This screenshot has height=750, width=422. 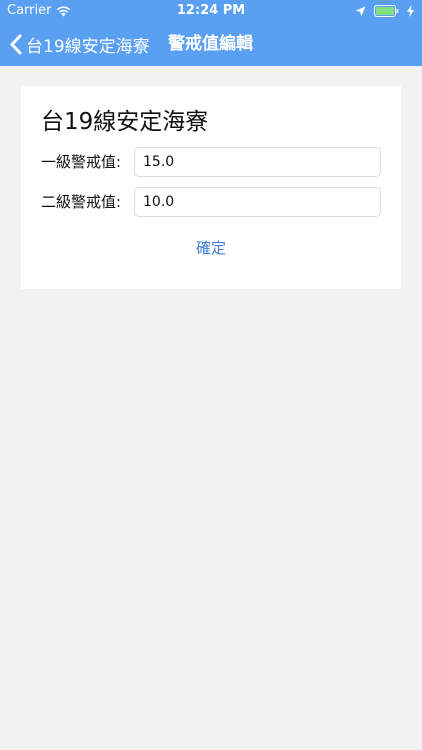 I want to click on level2-input, so click(x=257, y=202).